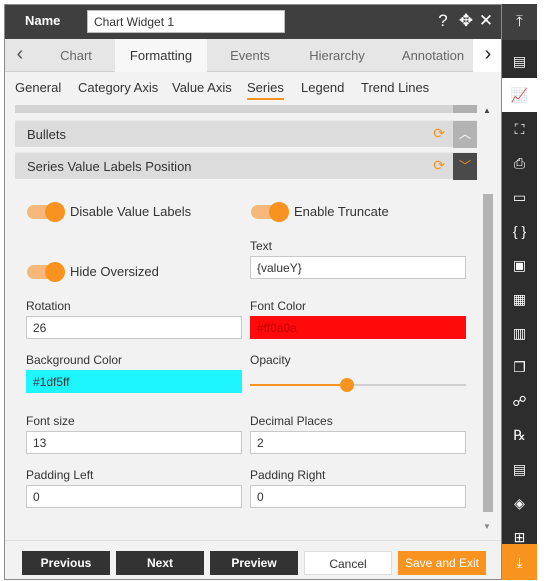 Image resolution: width=548 pixels, height=581 pixels. Describe the element at coordinates (519, 469) in the screenshot. I see `report-icon: ▤` at that location.